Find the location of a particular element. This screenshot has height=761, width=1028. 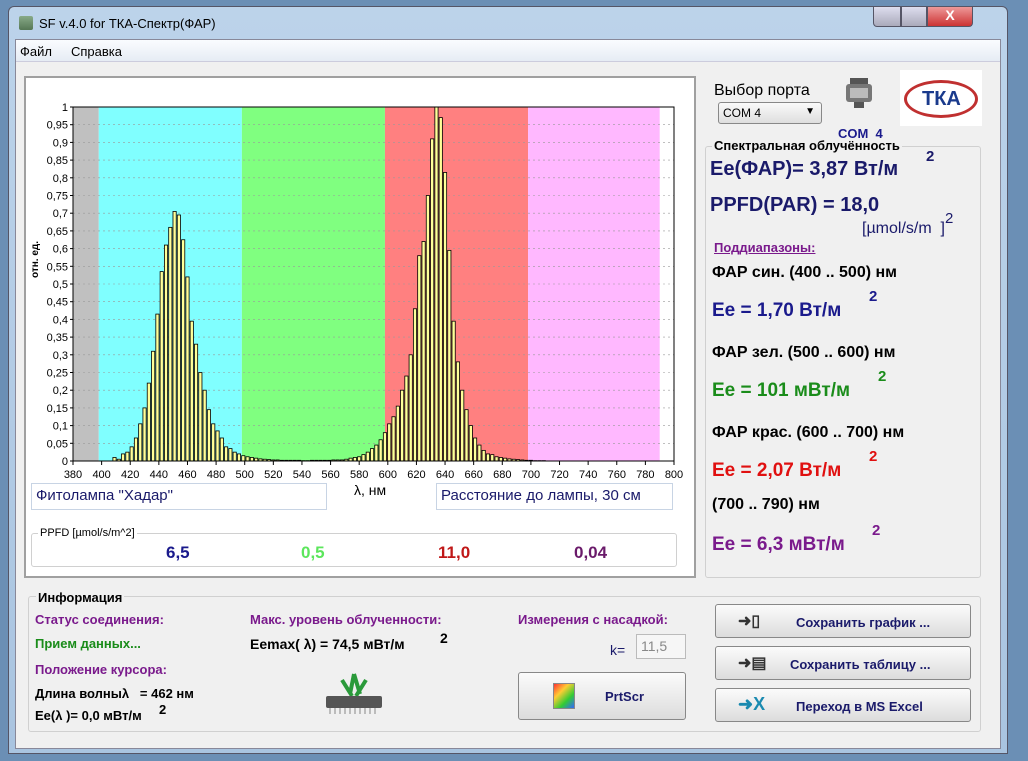

x-tick-label: 380 is located at coordinates (73, 473).